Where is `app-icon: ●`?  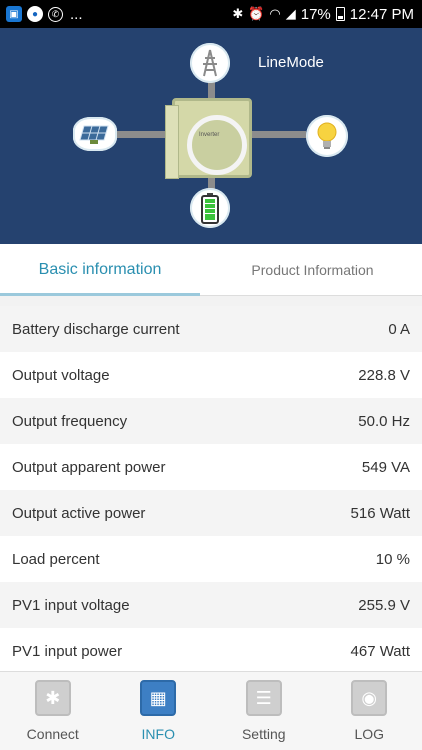
app-icon: ● is located at coordinates (35, 14).